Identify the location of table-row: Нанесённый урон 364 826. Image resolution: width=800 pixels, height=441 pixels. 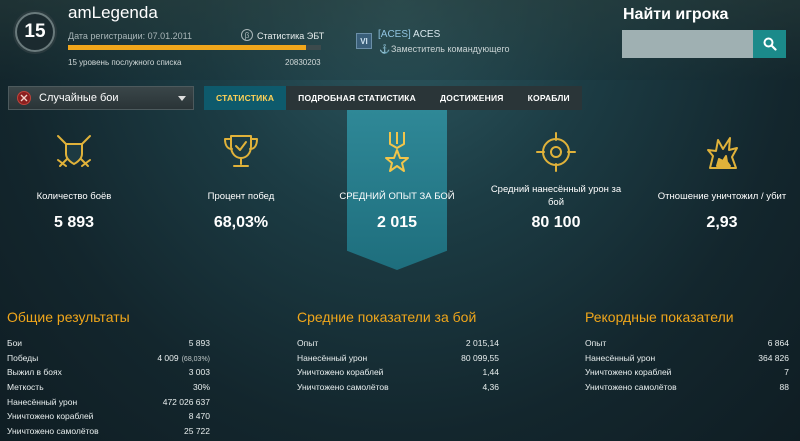
(687, 357).